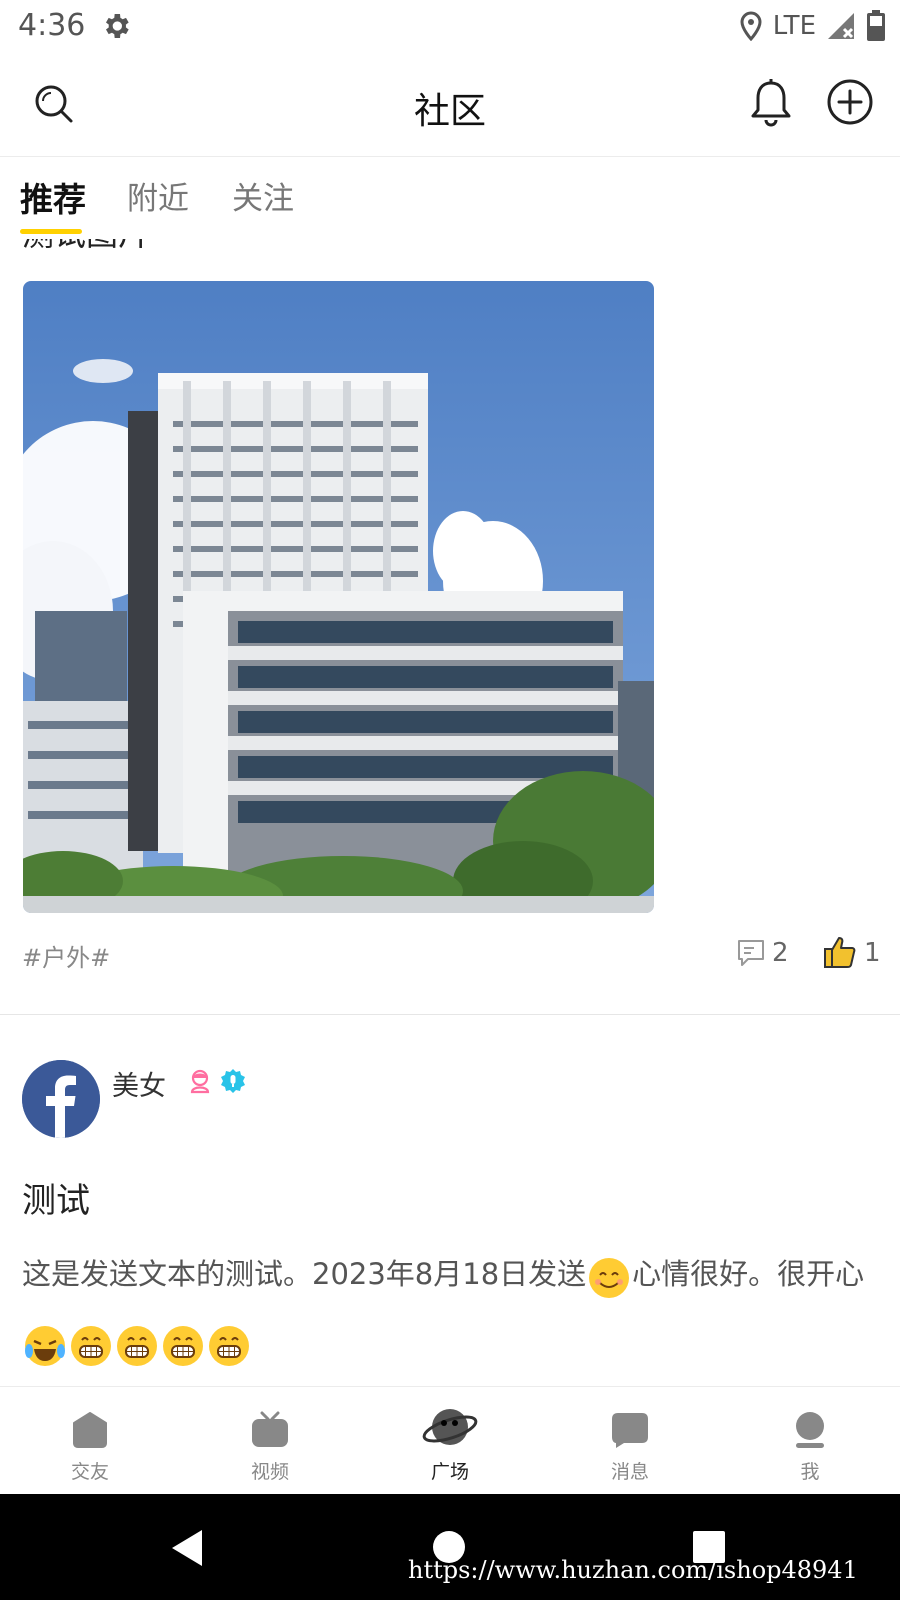  Describe the element at coordinates (52, 25) in the screenshot. I see `status-time: 4:36` at that location.